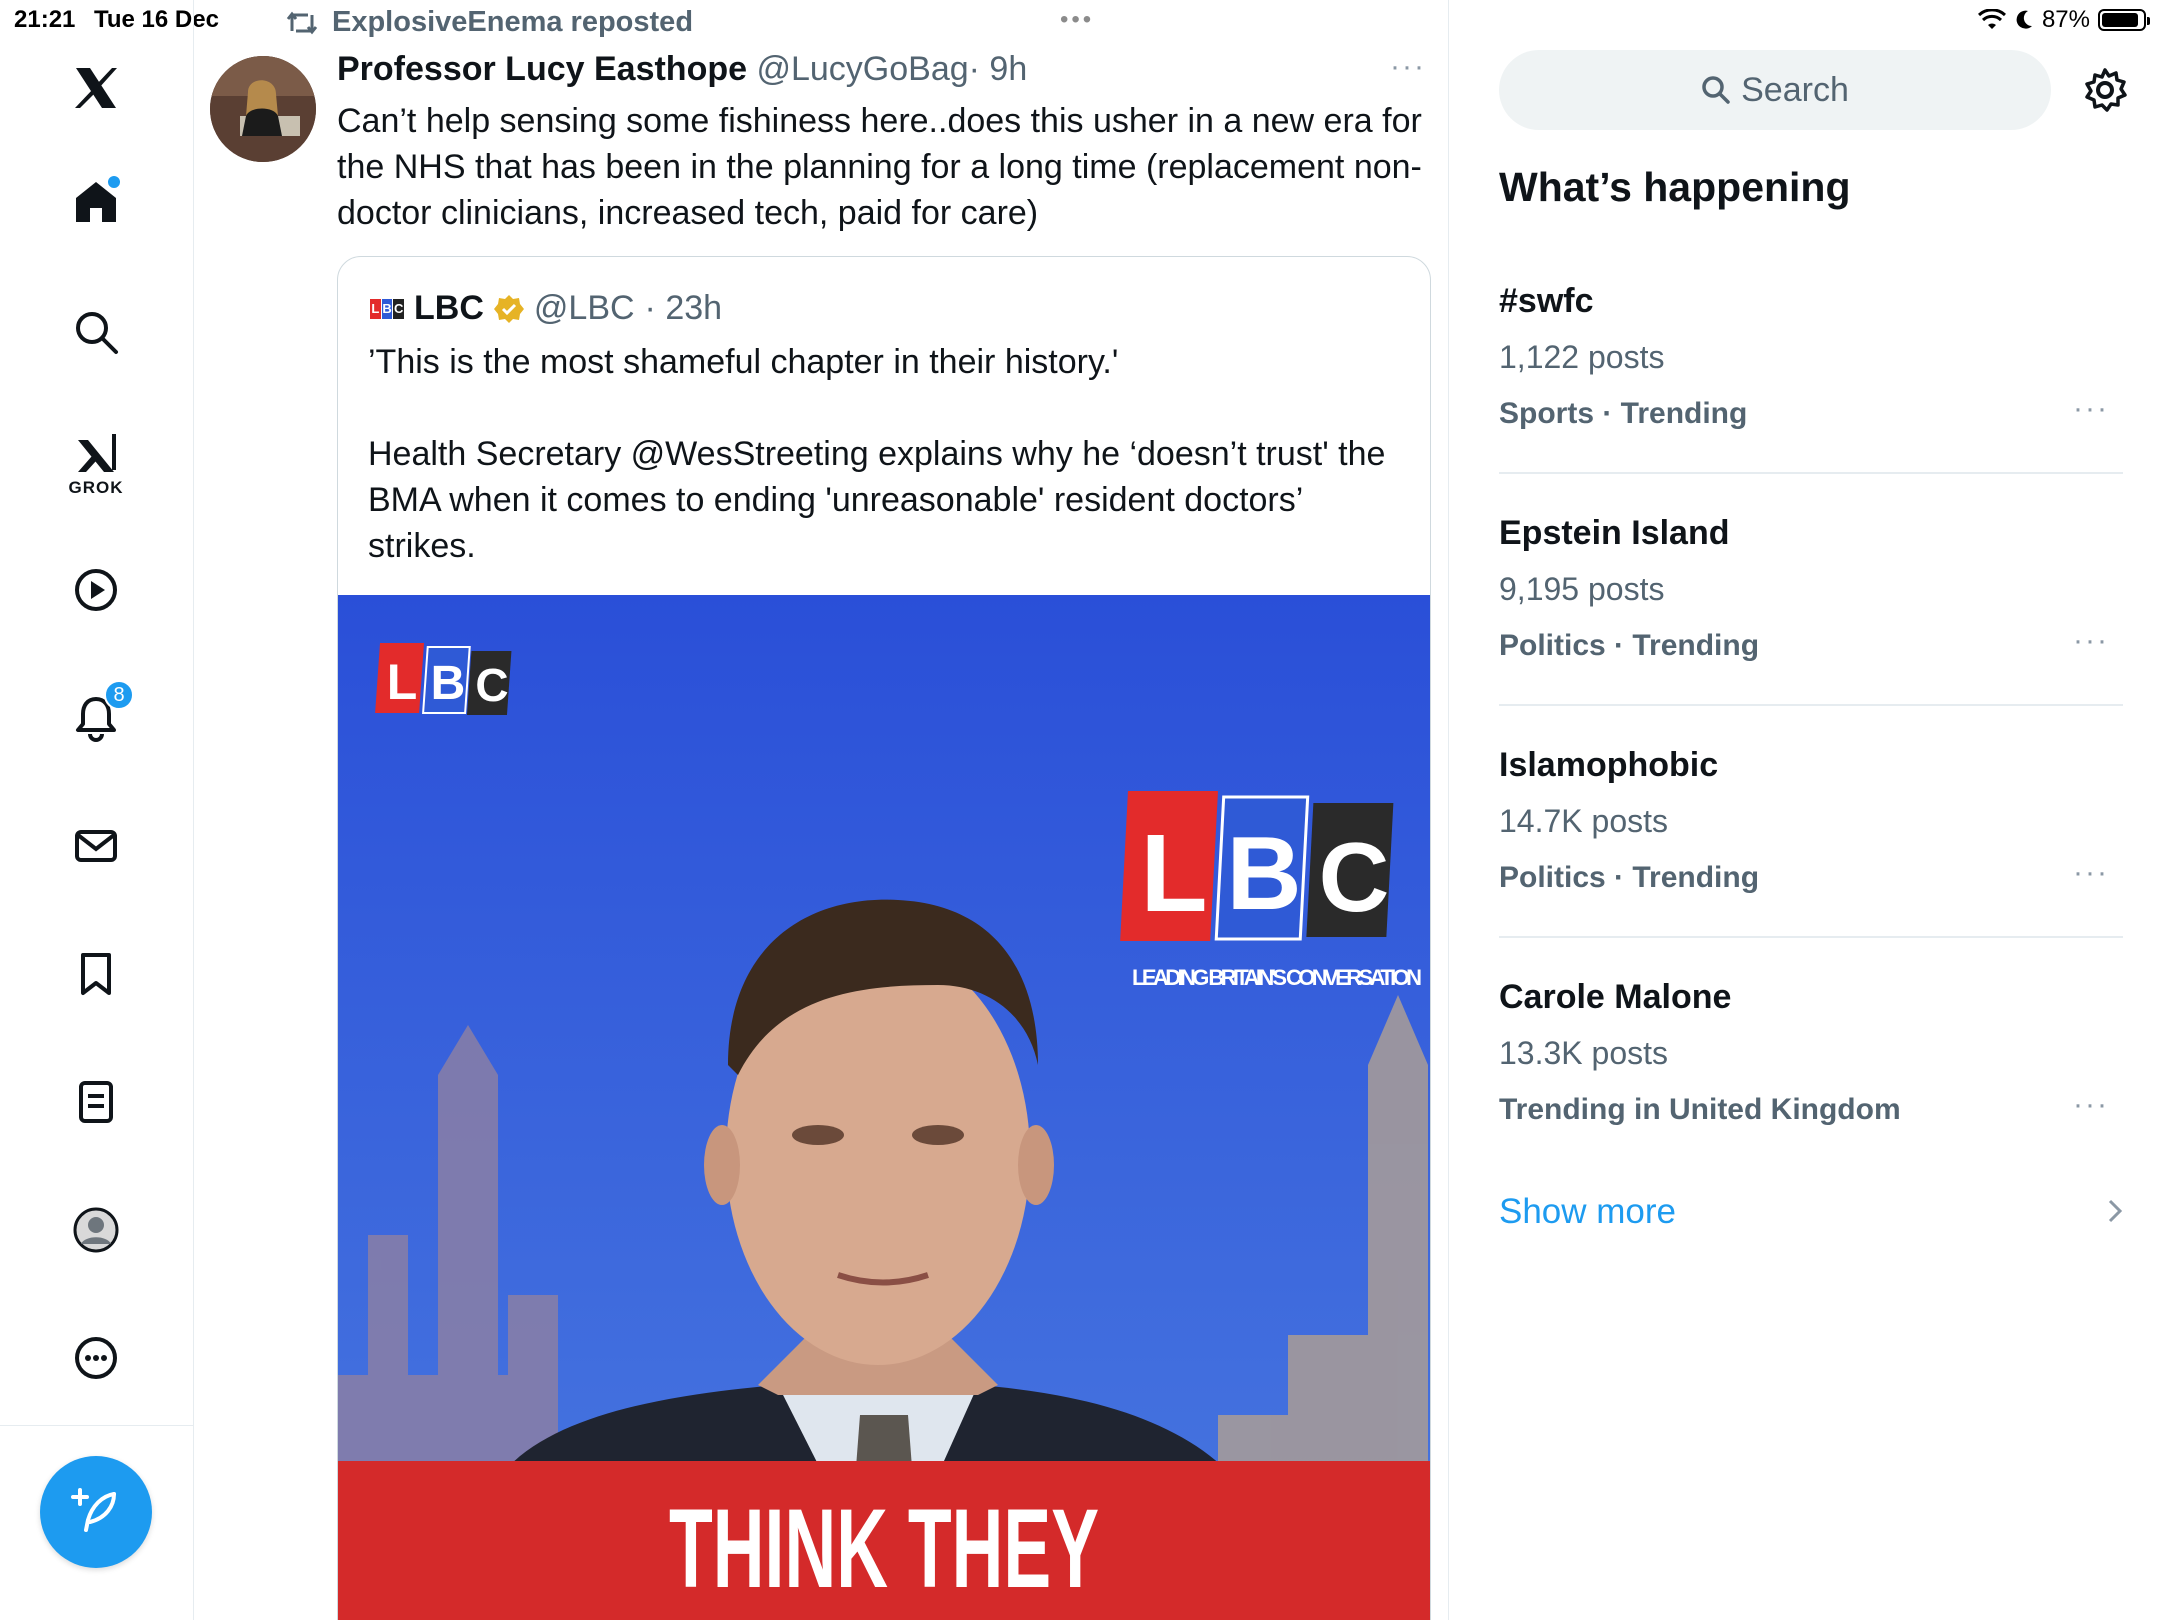 Image resolution: width=2160 pixels, height=1620 pixels. What do you see at coordinates (862, 69) in the screenshot?
I see `author-handle: @LucyGoBag` at bounding box center [862, 69].